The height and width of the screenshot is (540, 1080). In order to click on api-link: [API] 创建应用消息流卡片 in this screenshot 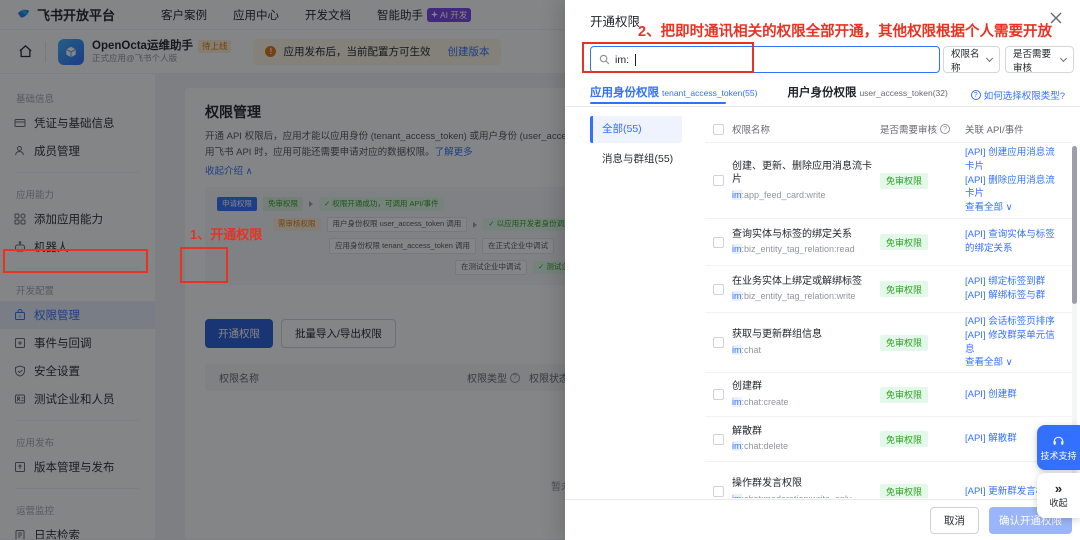, I will do `click(1012, 160)`.